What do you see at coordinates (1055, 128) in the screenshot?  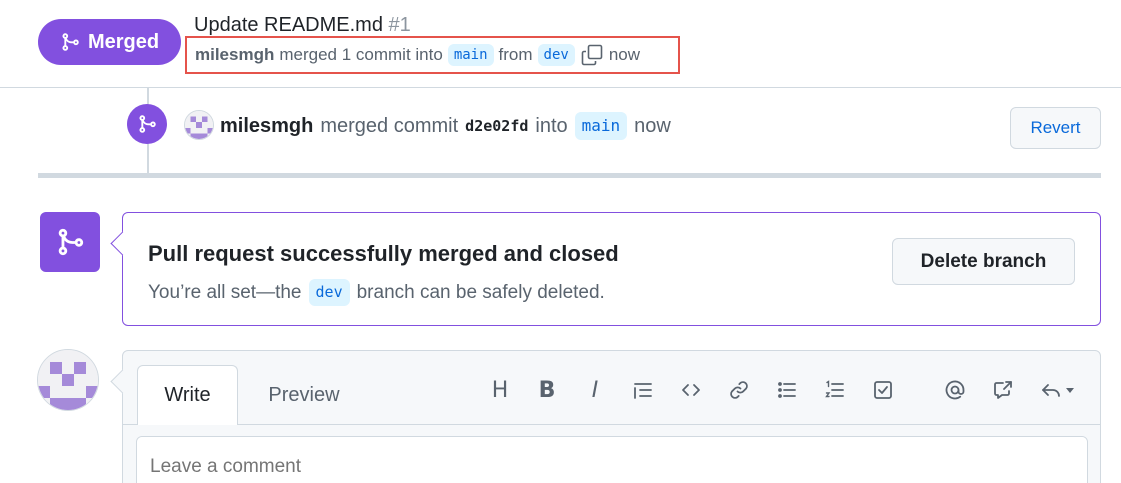 I see `revert-button: Revert` at bounding box center [1055, 128].